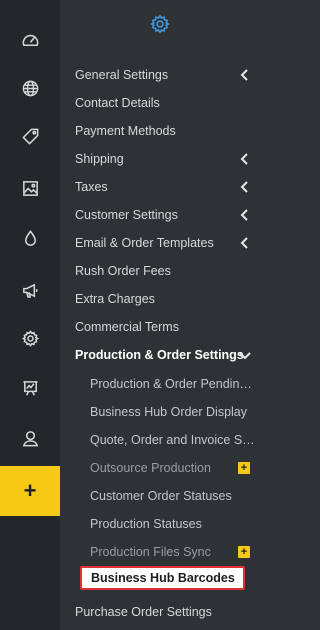 The height and width of the screenshot is (630, 320). I want to click on menu-item-label: Commercial Terms, so click(127, 327).